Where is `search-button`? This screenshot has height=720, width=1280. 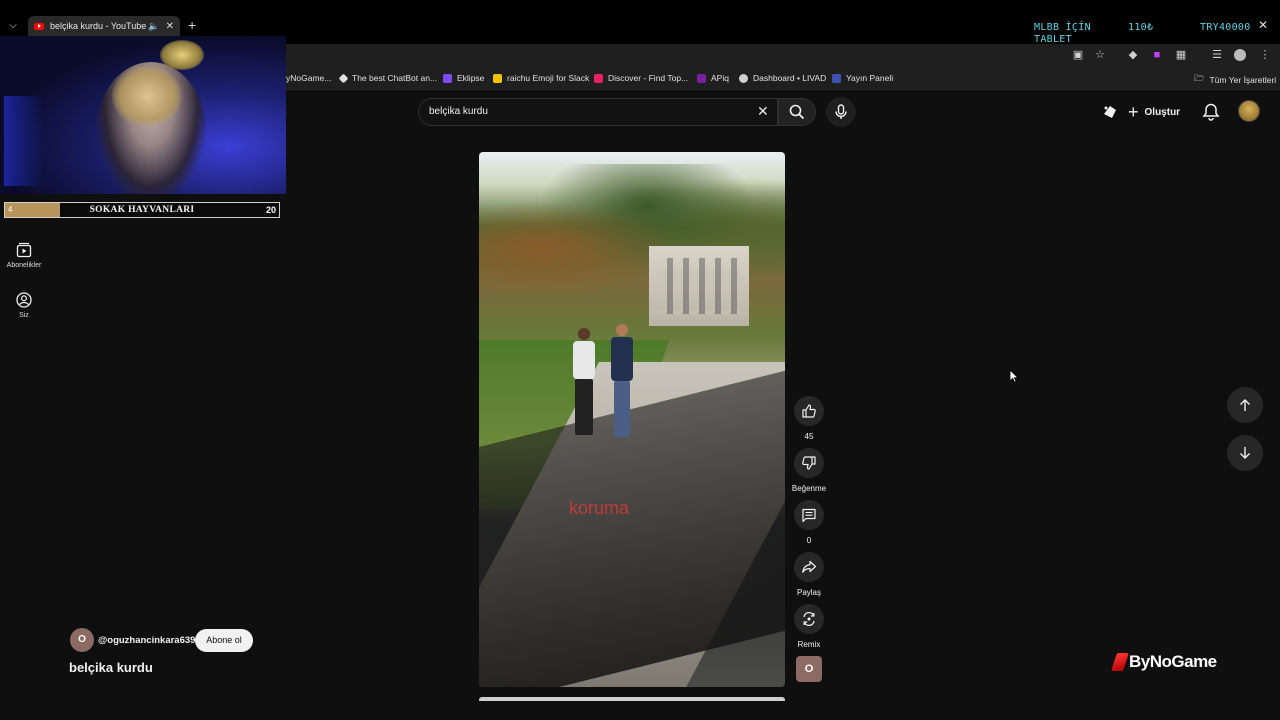
search-button is located at coordinates (797, 112).